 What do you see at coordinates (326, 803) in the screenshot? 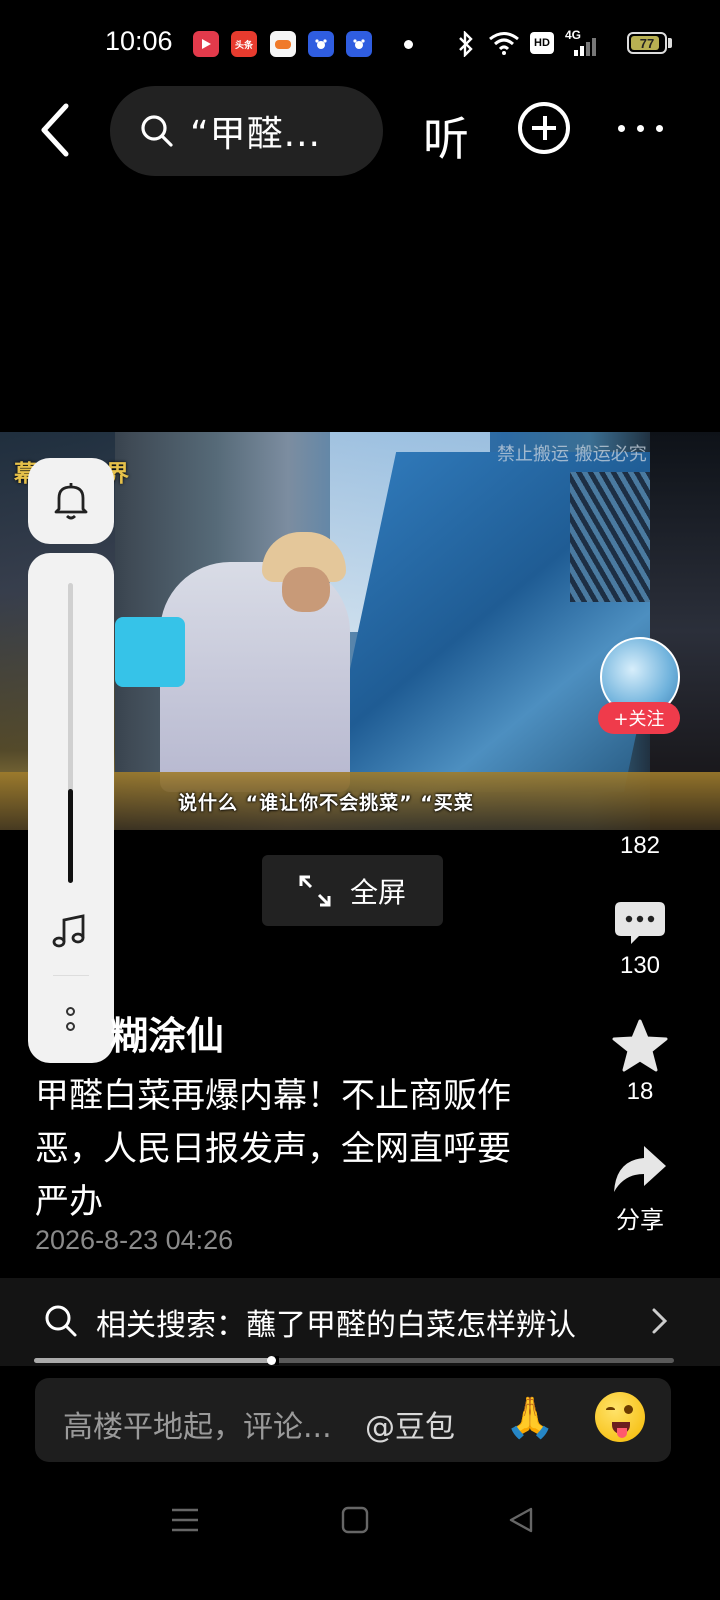
I see `video-subtitle: 说什么 “谁让你不会挑菜” “买菜` at bounding box center [326, 803].